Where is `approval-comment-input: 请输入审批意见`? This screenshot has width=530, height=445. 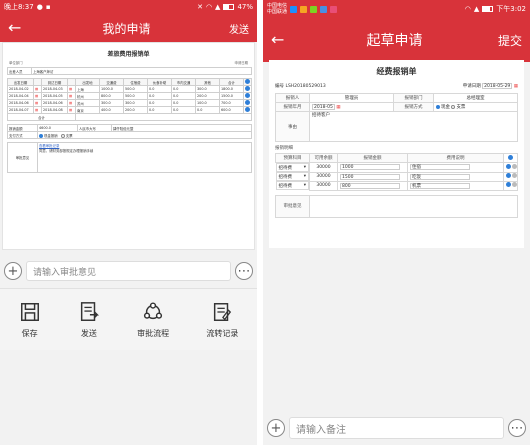
approval-comment-input: 请输入审批意见 is located at coordinates (128, 271).